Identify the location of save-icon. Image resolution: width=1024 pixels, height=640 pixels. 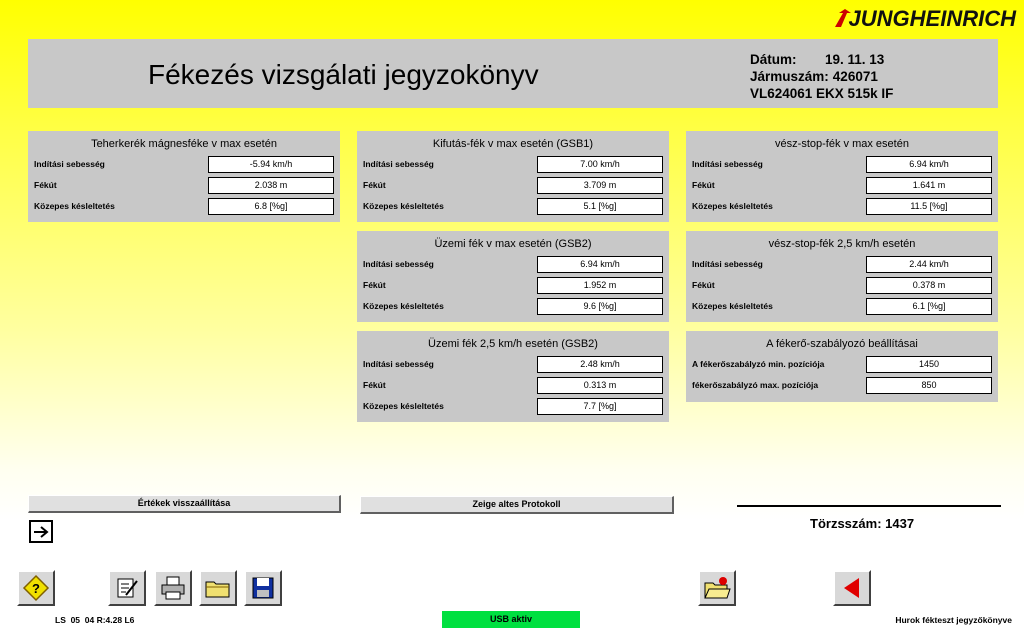
(263, 588).